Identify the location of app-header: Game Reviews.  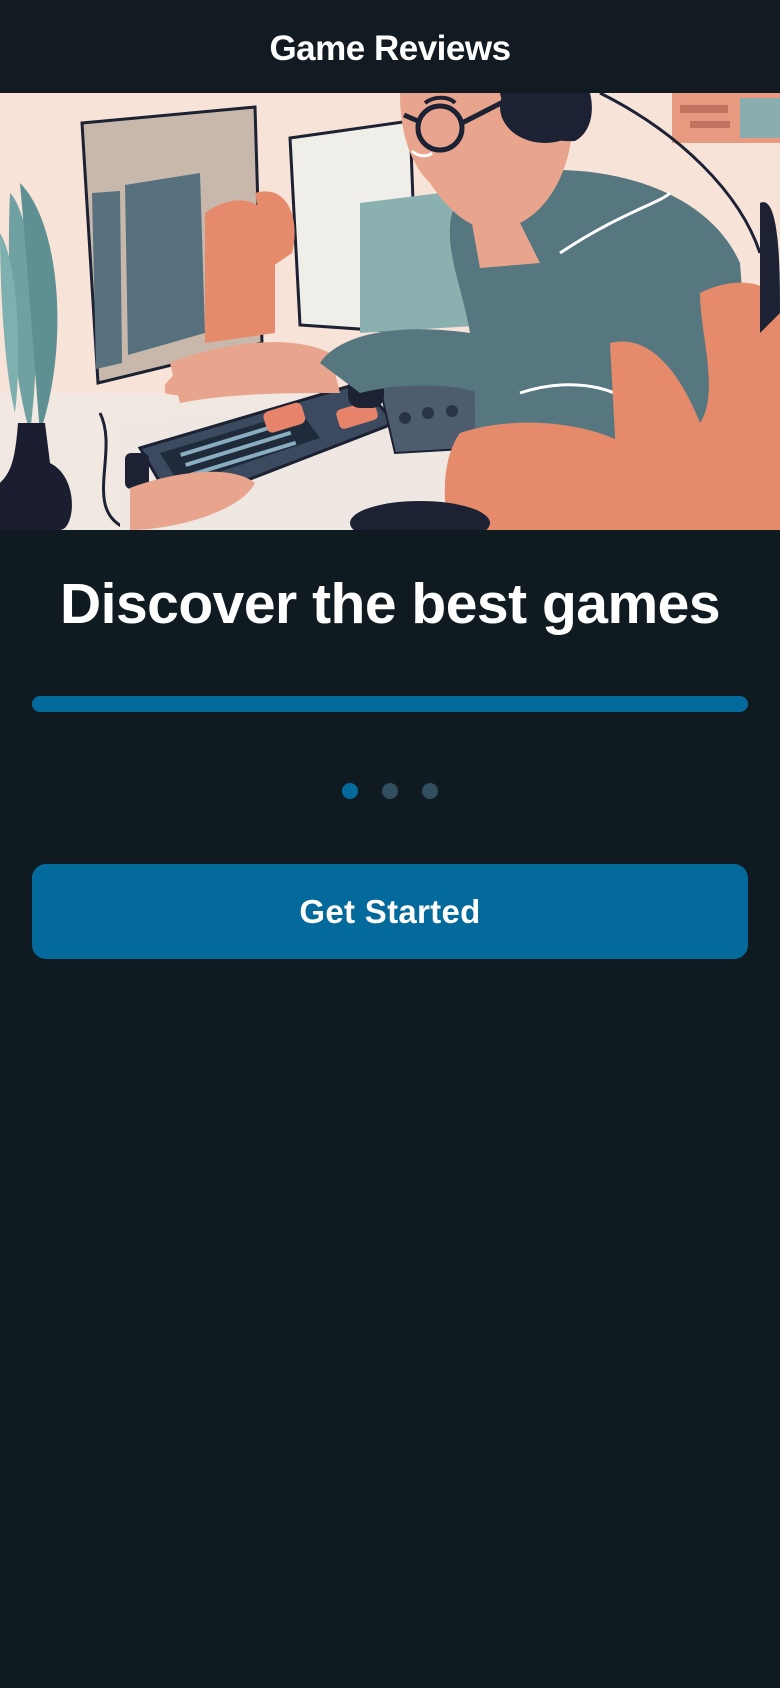
(390, 46).